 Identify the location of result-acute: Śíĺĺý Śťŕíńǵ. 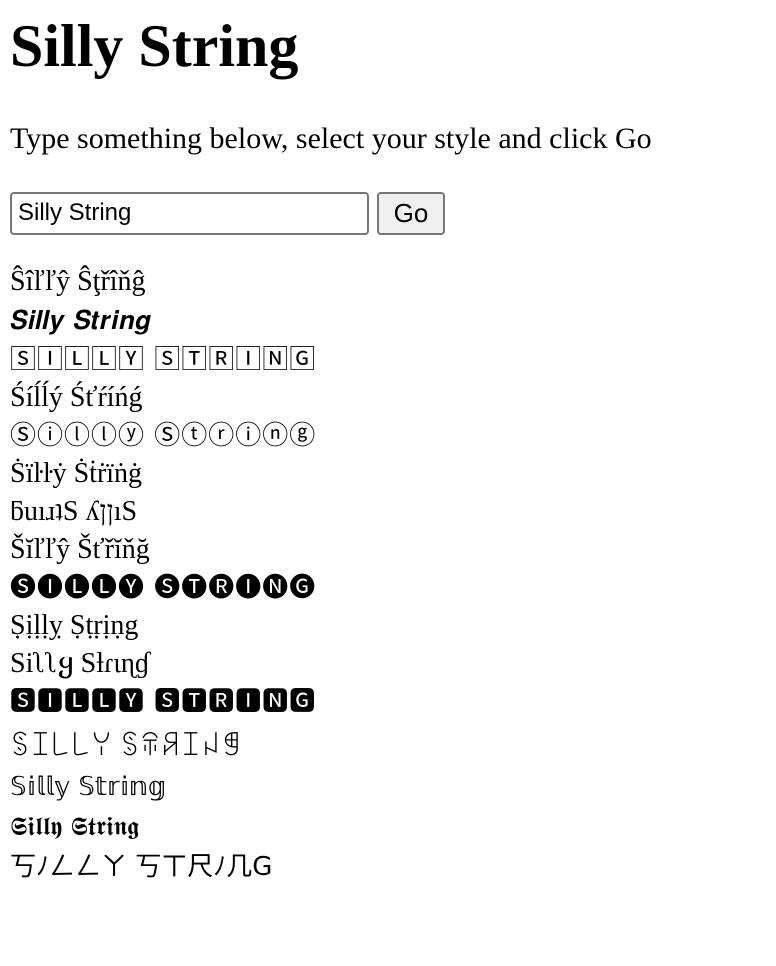
(388, 398).